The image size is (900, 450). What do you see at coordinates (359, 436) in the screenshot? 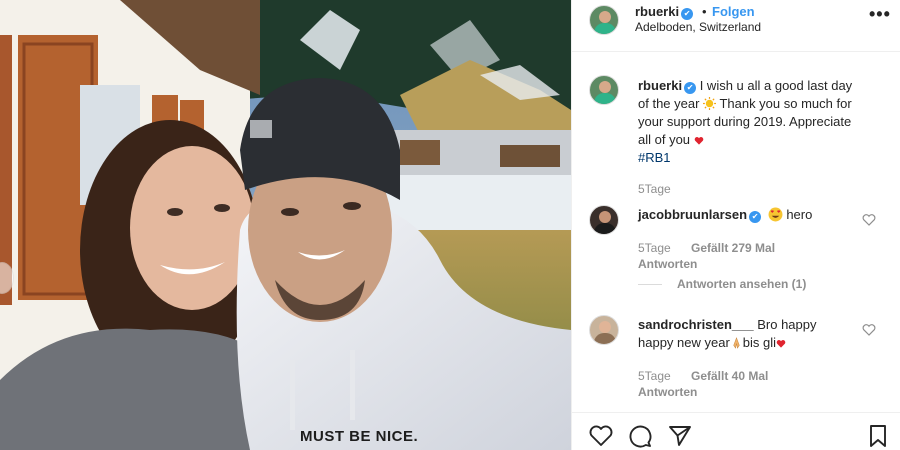
I see `hoodie-print: MUST BE NICE.` at bounding box center [359, 436].